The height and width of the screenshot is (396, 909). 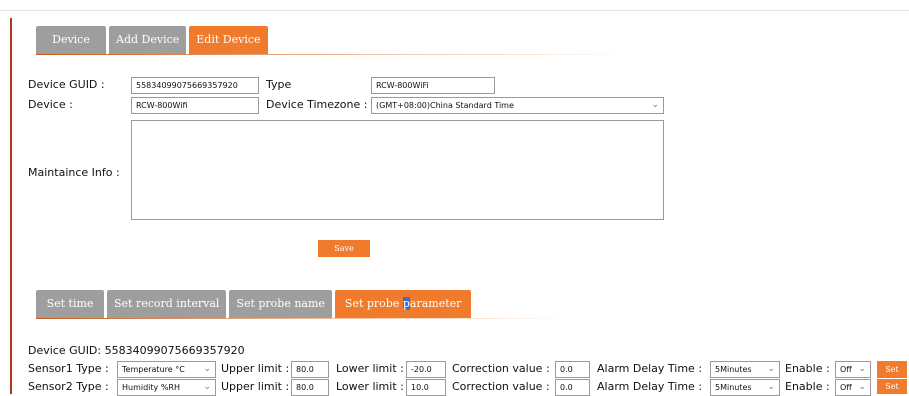 I want to click on save-button: Save, so click(x=344, y=248).